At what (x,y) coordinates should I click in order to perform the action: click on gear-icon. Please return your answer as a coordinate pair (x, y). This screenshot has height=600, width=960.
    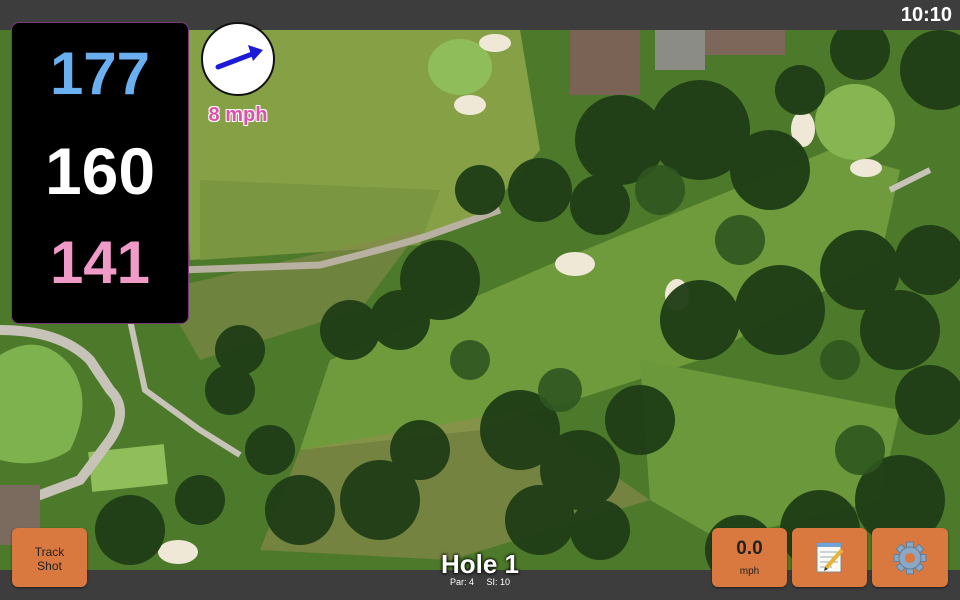
    Looking at the image, I should click on (910, 558).